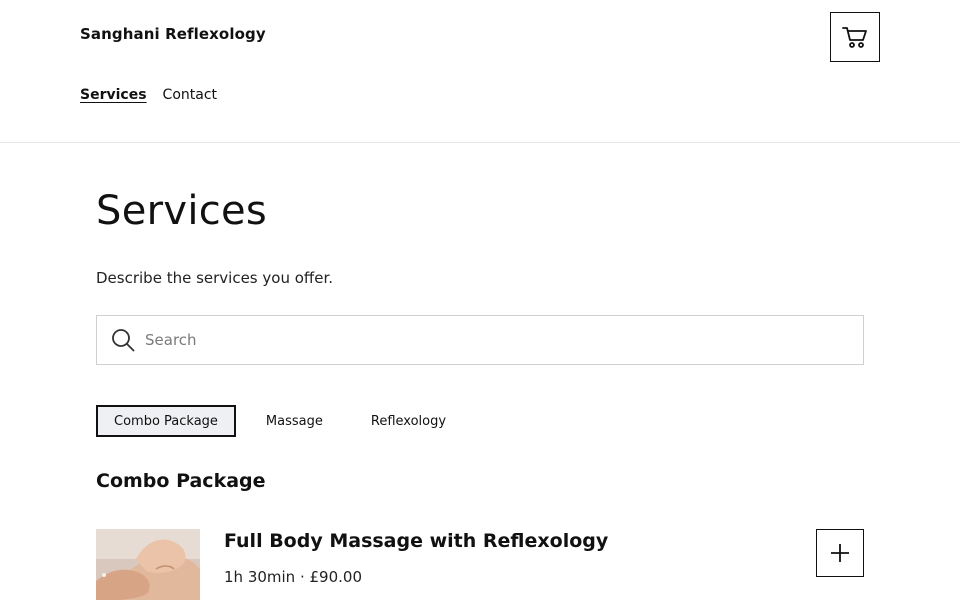  I want to click on plus-icon, so click(840, 553).